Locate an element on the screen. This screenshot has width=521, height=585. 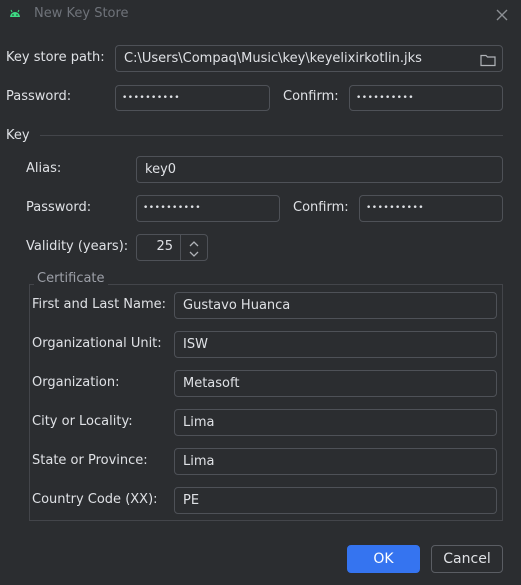
validity-value: 25 is located at coordinates (164, 246).